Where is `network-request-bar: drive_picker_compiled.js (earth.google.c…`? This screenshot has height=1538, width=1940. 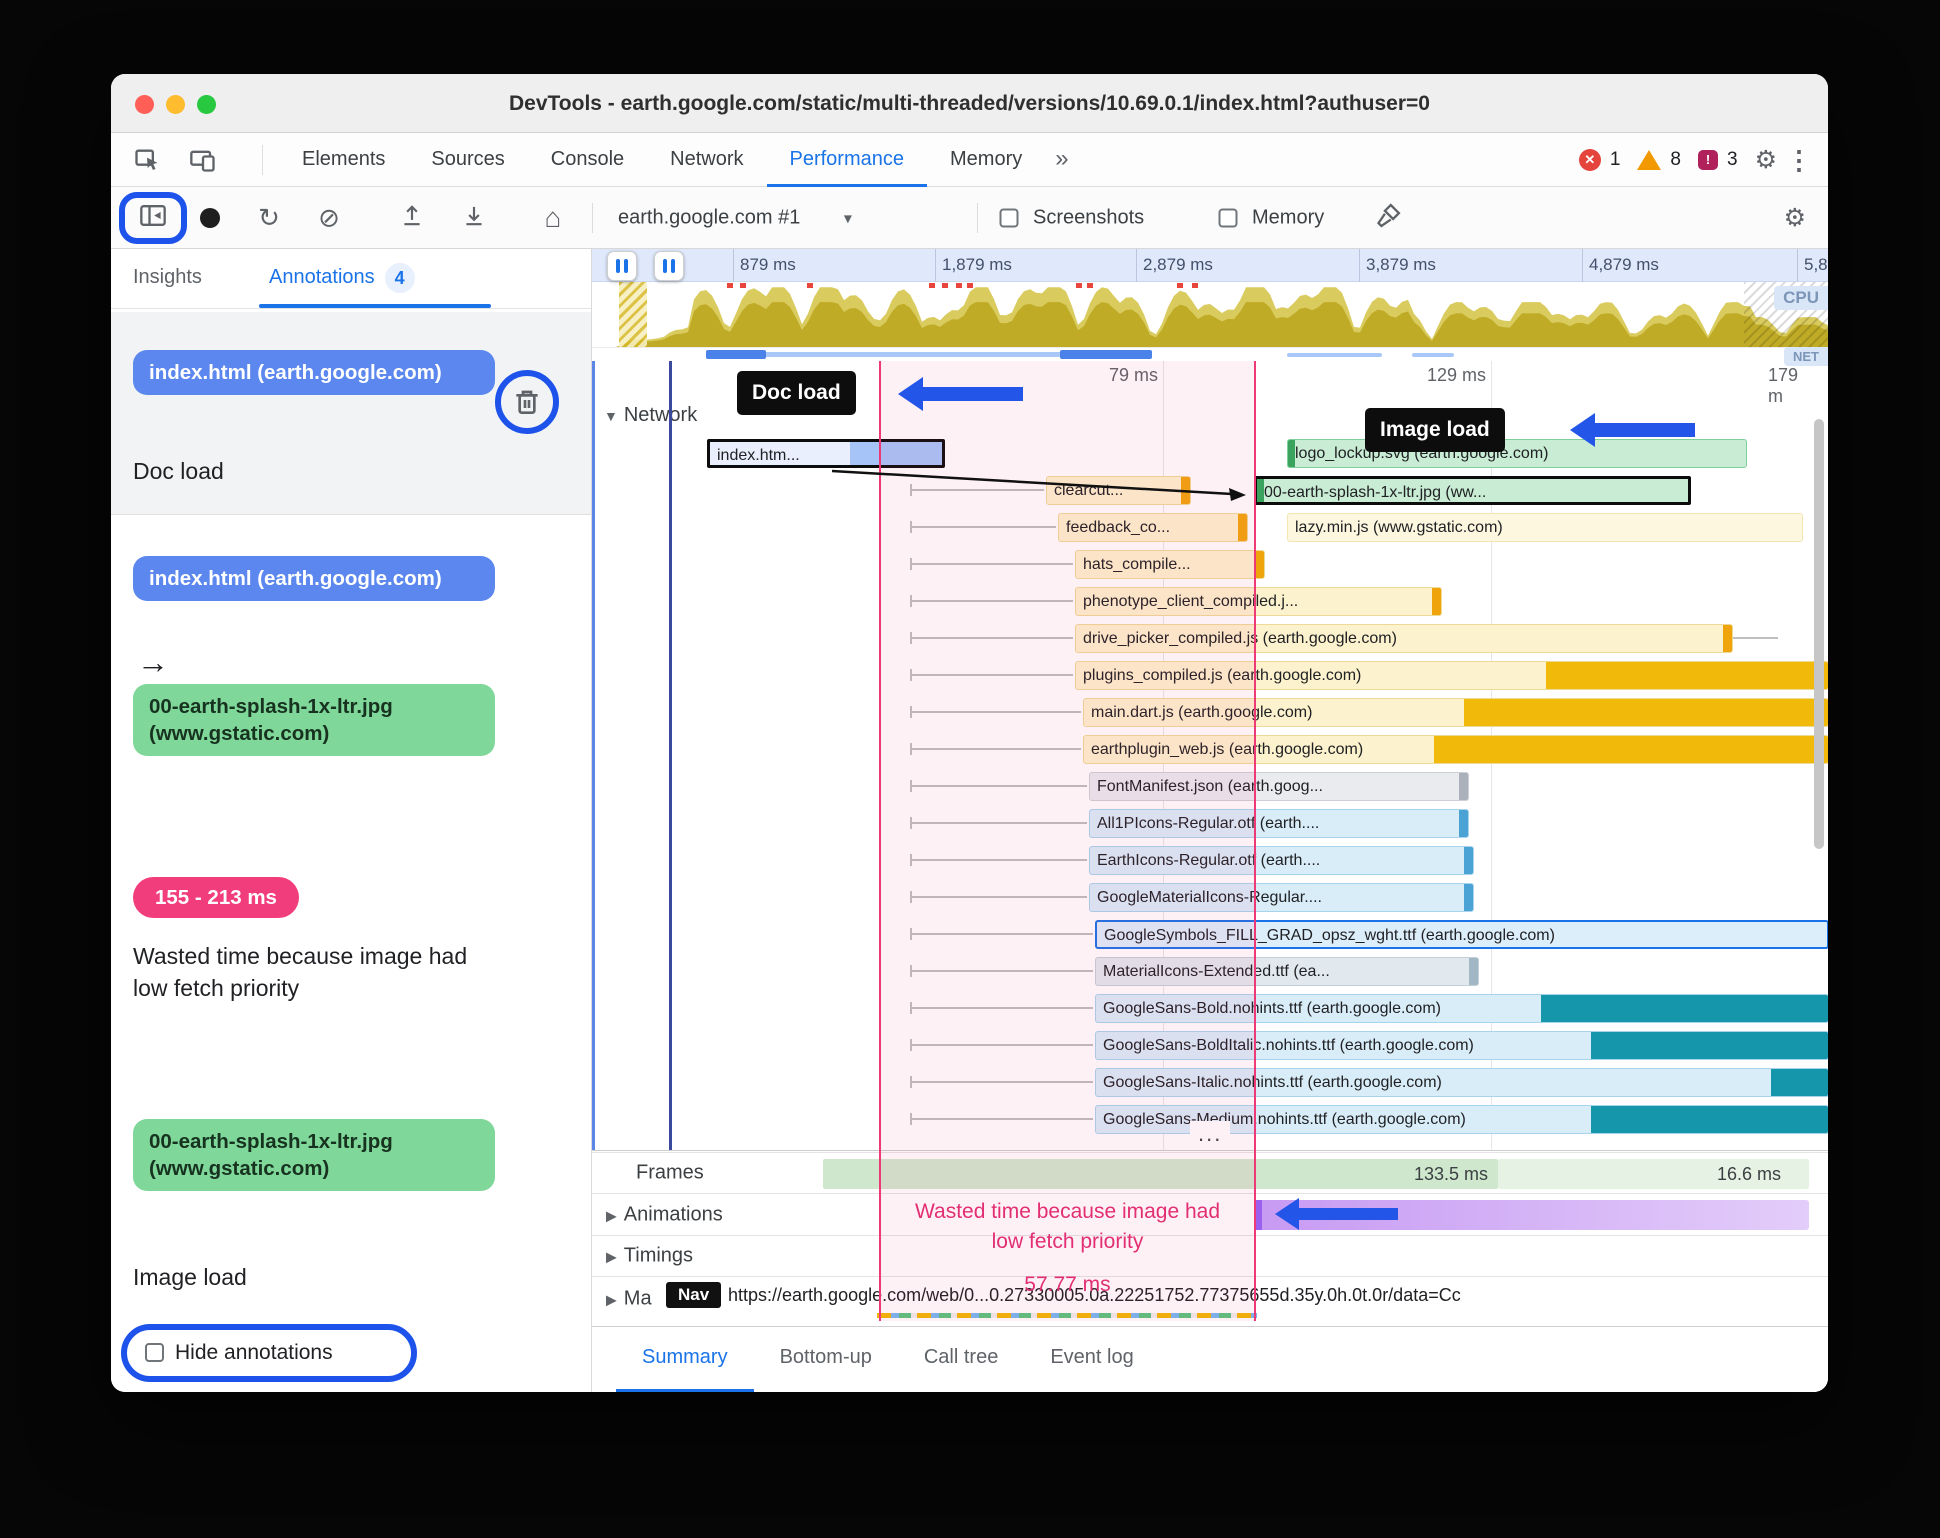
network-request-bar: drive_picker_compiled.js (earth.google.c… is located at coordinates (1404, 638).